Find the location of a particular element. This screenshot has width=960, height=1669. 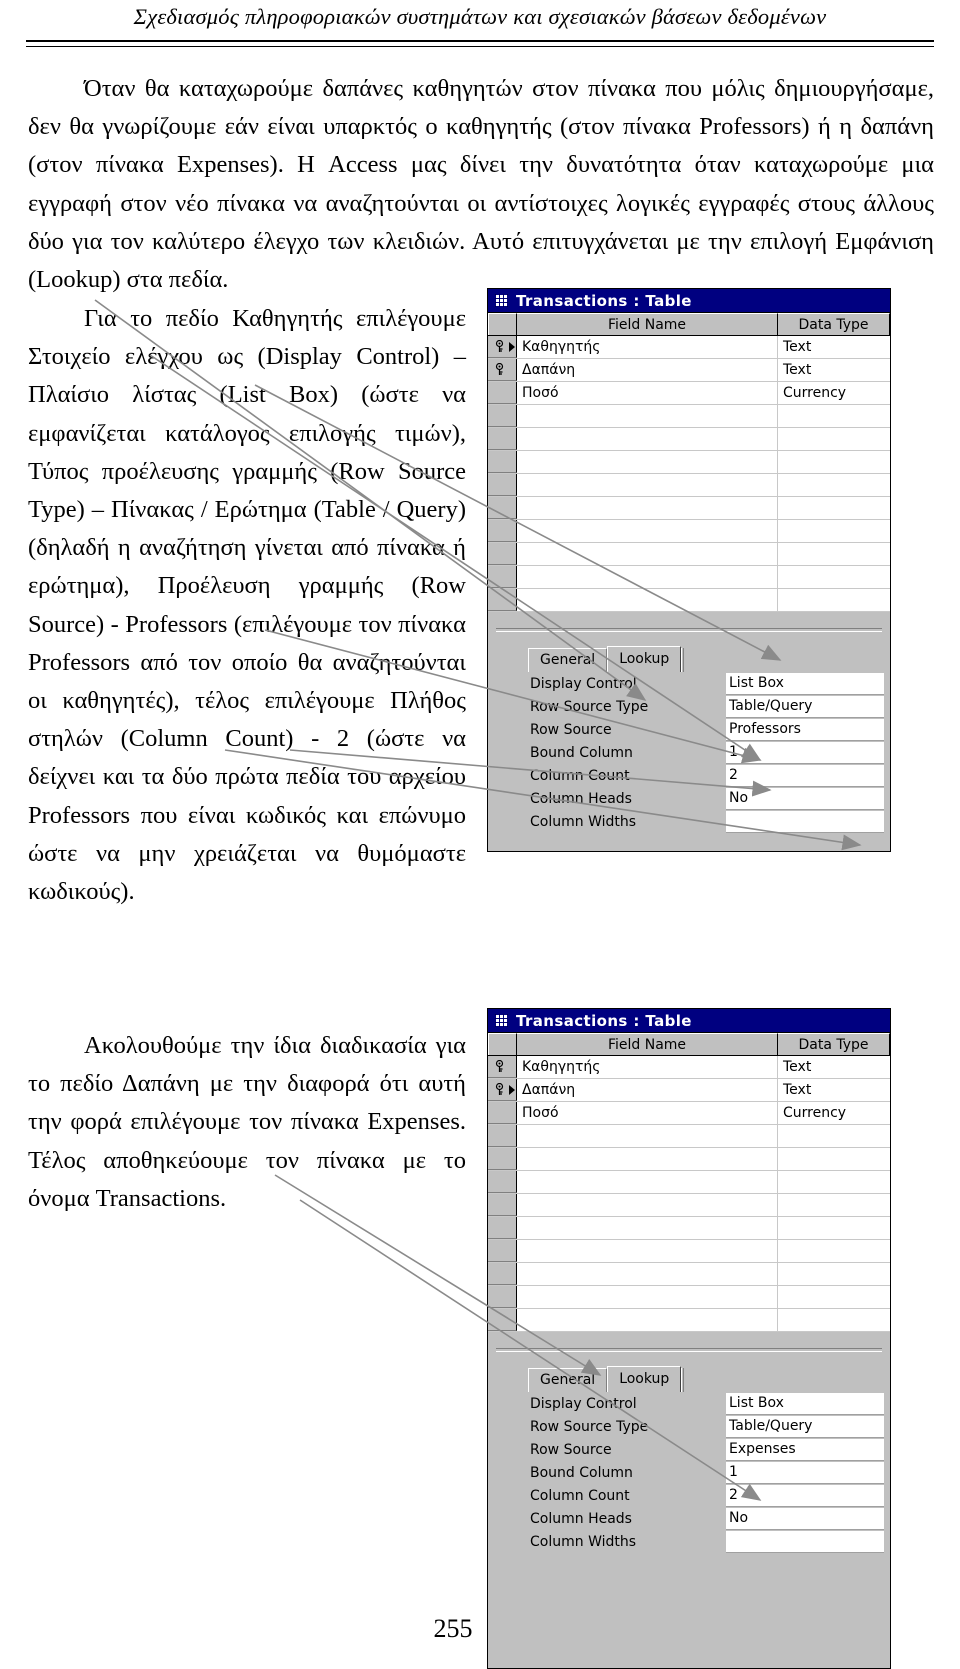

property-value-column-heads: No is located at coordinates (805, 798).